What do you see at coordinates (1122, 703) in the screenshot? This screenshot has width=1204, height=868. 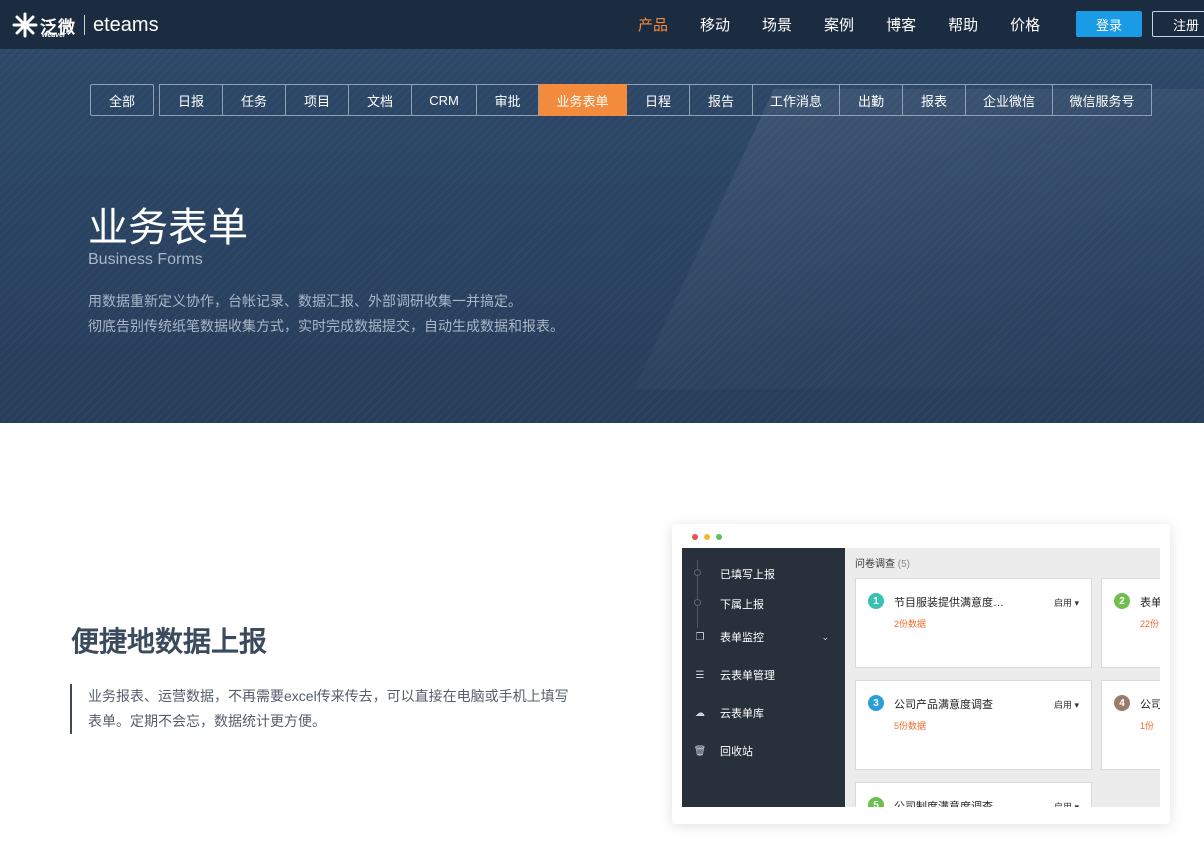 I see `card-number-badge: 4` at bounding box center [1122, 703].